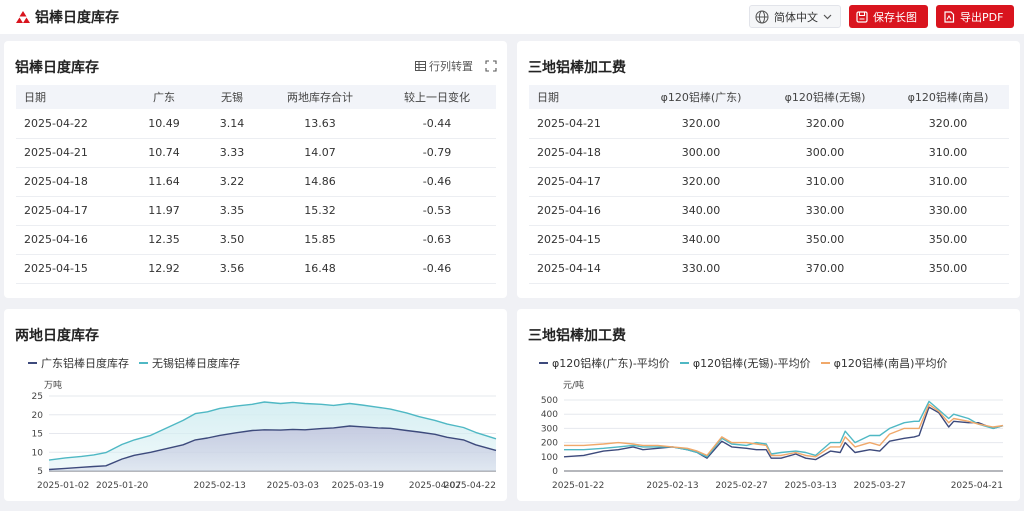  I want to click on transpose-button: 行列转置, so click(444, 66).